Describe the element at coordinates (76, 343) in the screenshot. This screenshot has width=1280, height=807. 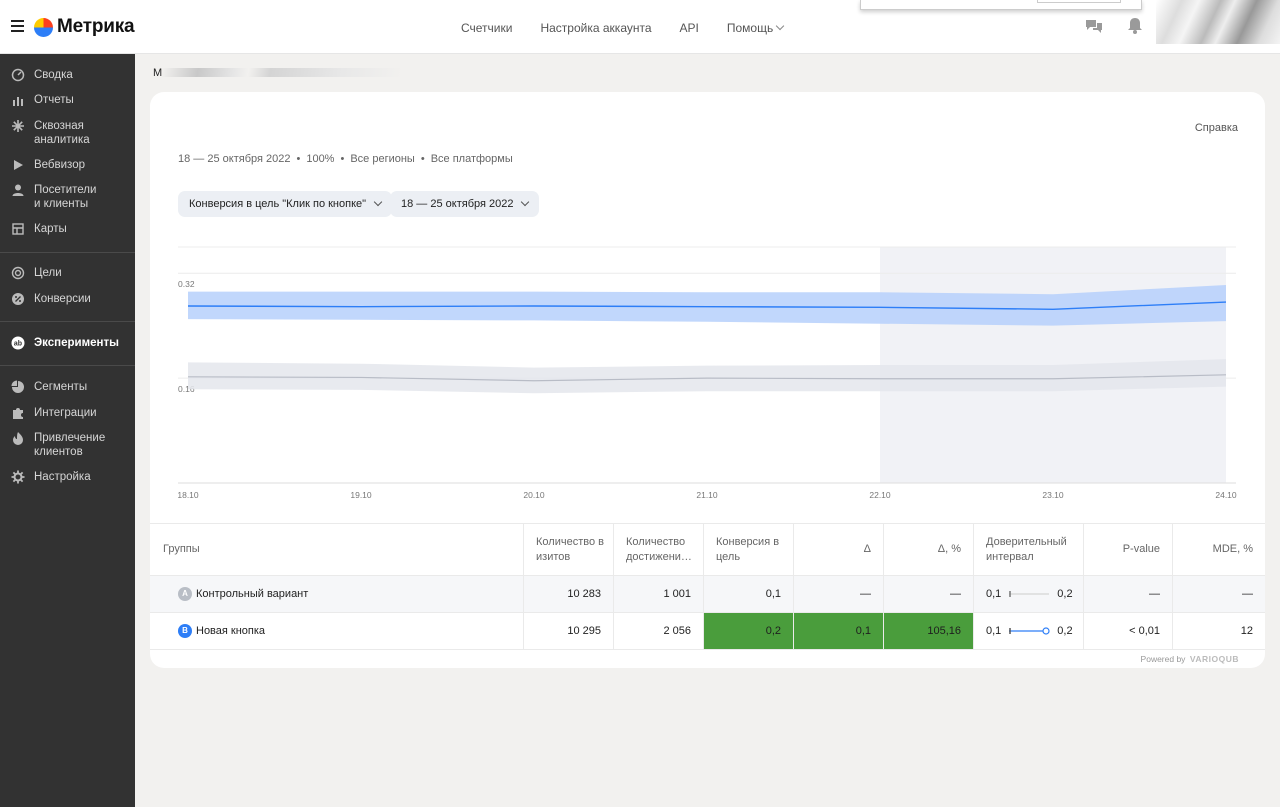
I see `sidebar-item-label: Эксперименты` at that location.